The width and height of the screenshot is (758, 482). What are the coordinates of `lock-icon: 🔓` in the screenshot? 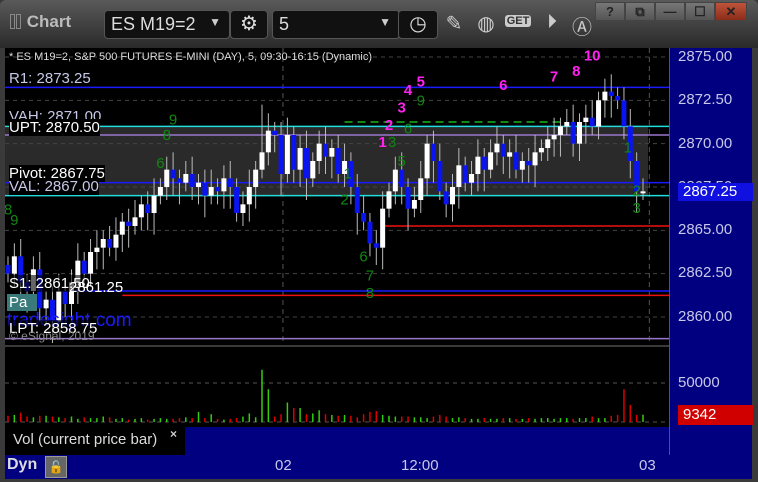 It's located at (56, 467).